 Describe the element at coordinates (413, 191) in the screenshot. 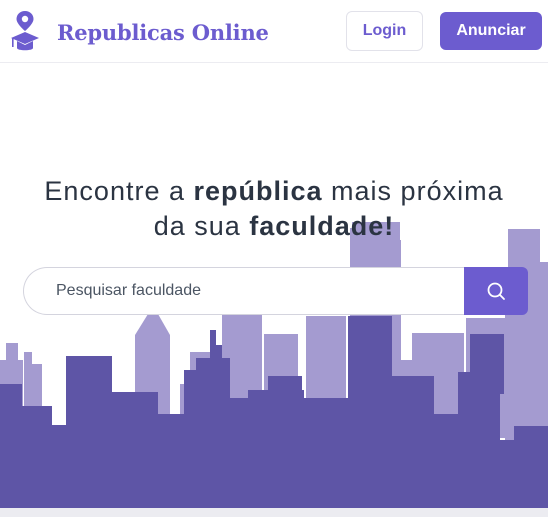

I see `hero-title-text-2: mais próxima` at that location.